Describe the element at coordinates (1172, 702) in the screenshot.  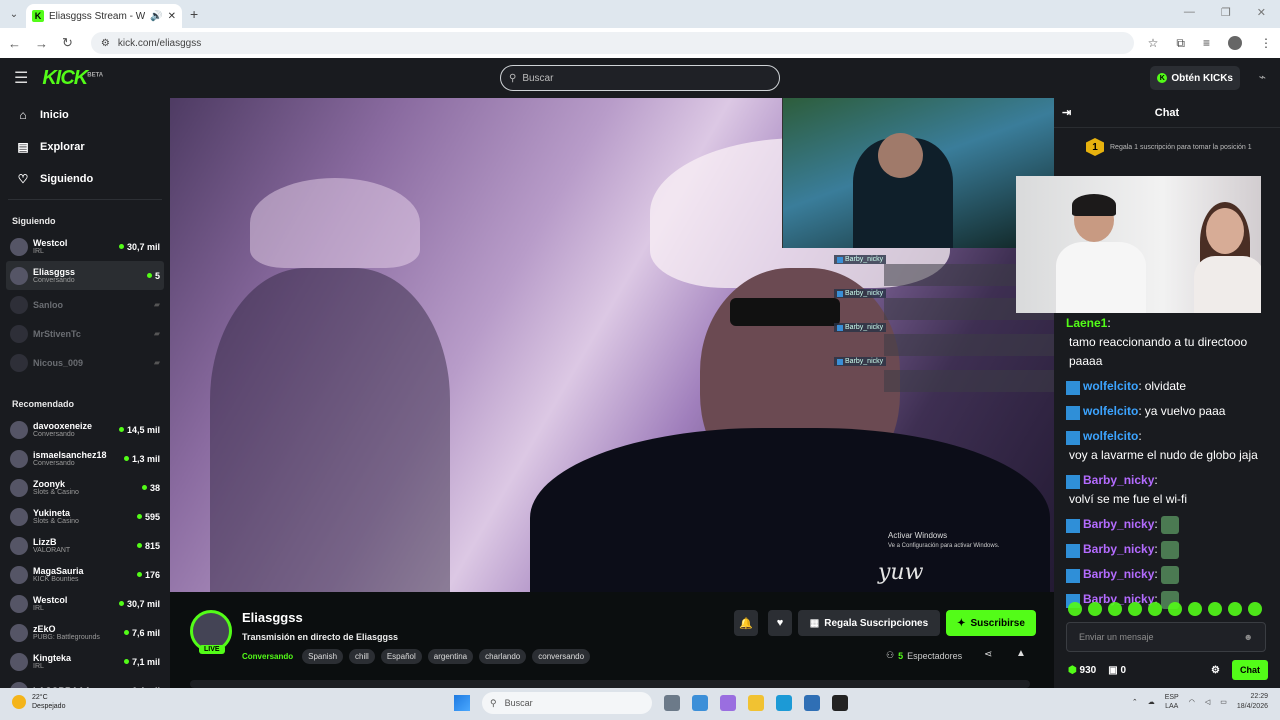
I see `language-indicator: ESP LAA` at that location.